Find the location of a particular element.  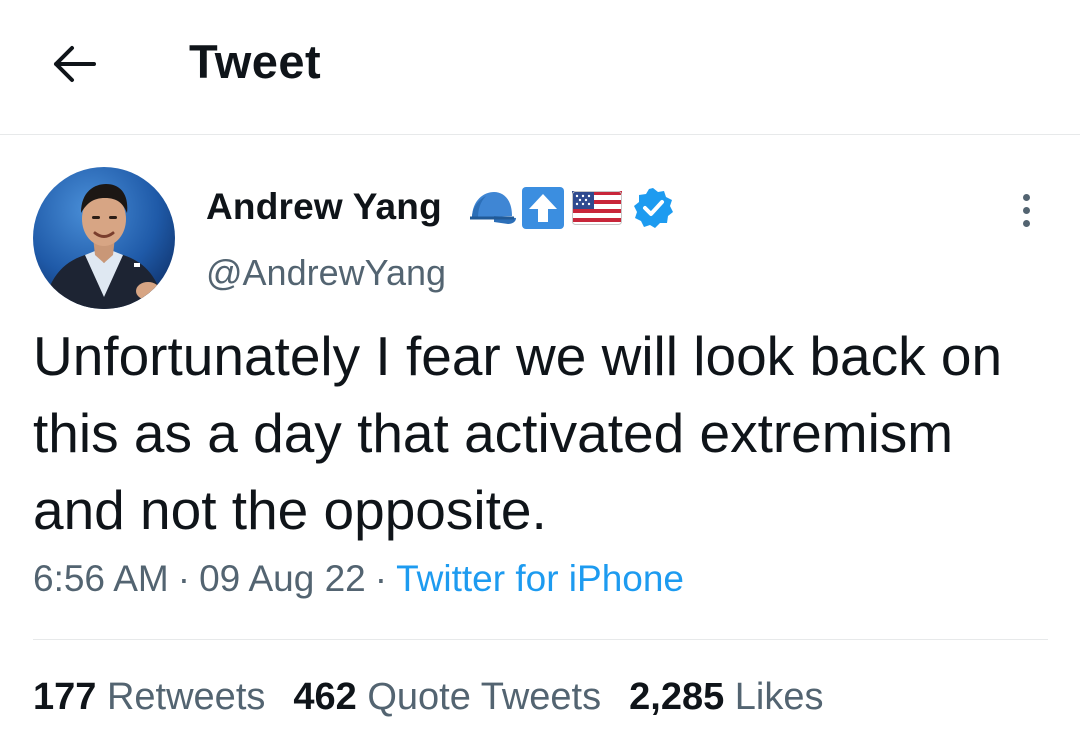

likes-stat: 2,285 Likes is located at coordinates (726, 697).